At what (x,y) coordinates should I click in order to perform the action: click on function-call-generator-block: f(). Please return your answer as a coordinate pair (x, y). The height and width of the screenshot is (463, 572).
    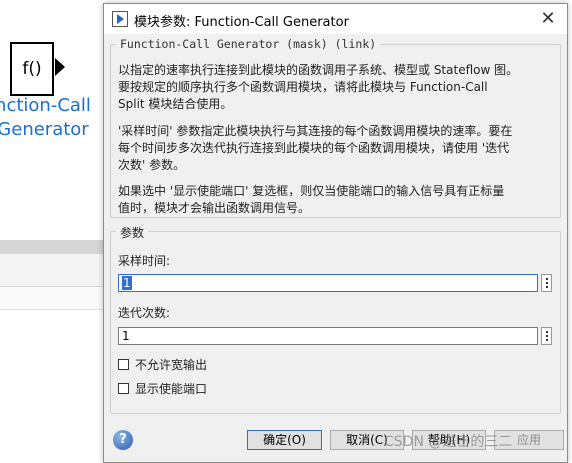
    Looking at the image, I should click on (32, 69).